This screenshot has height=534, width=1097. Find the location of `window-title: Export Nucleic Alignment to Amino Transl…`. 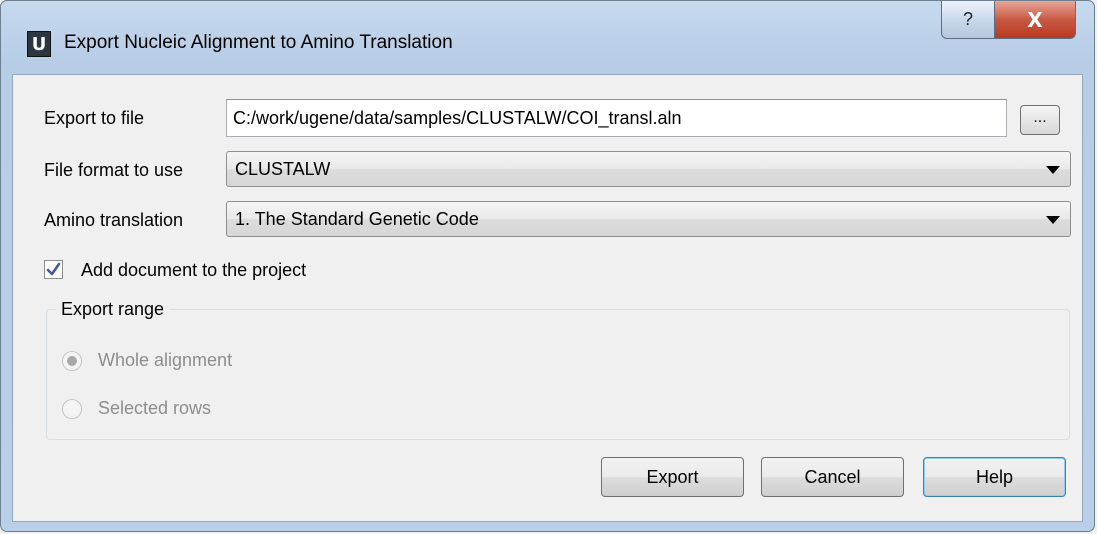

window-title: Export Nucleic Alignment to Amino Transl… is located at coordinates (258, 42).